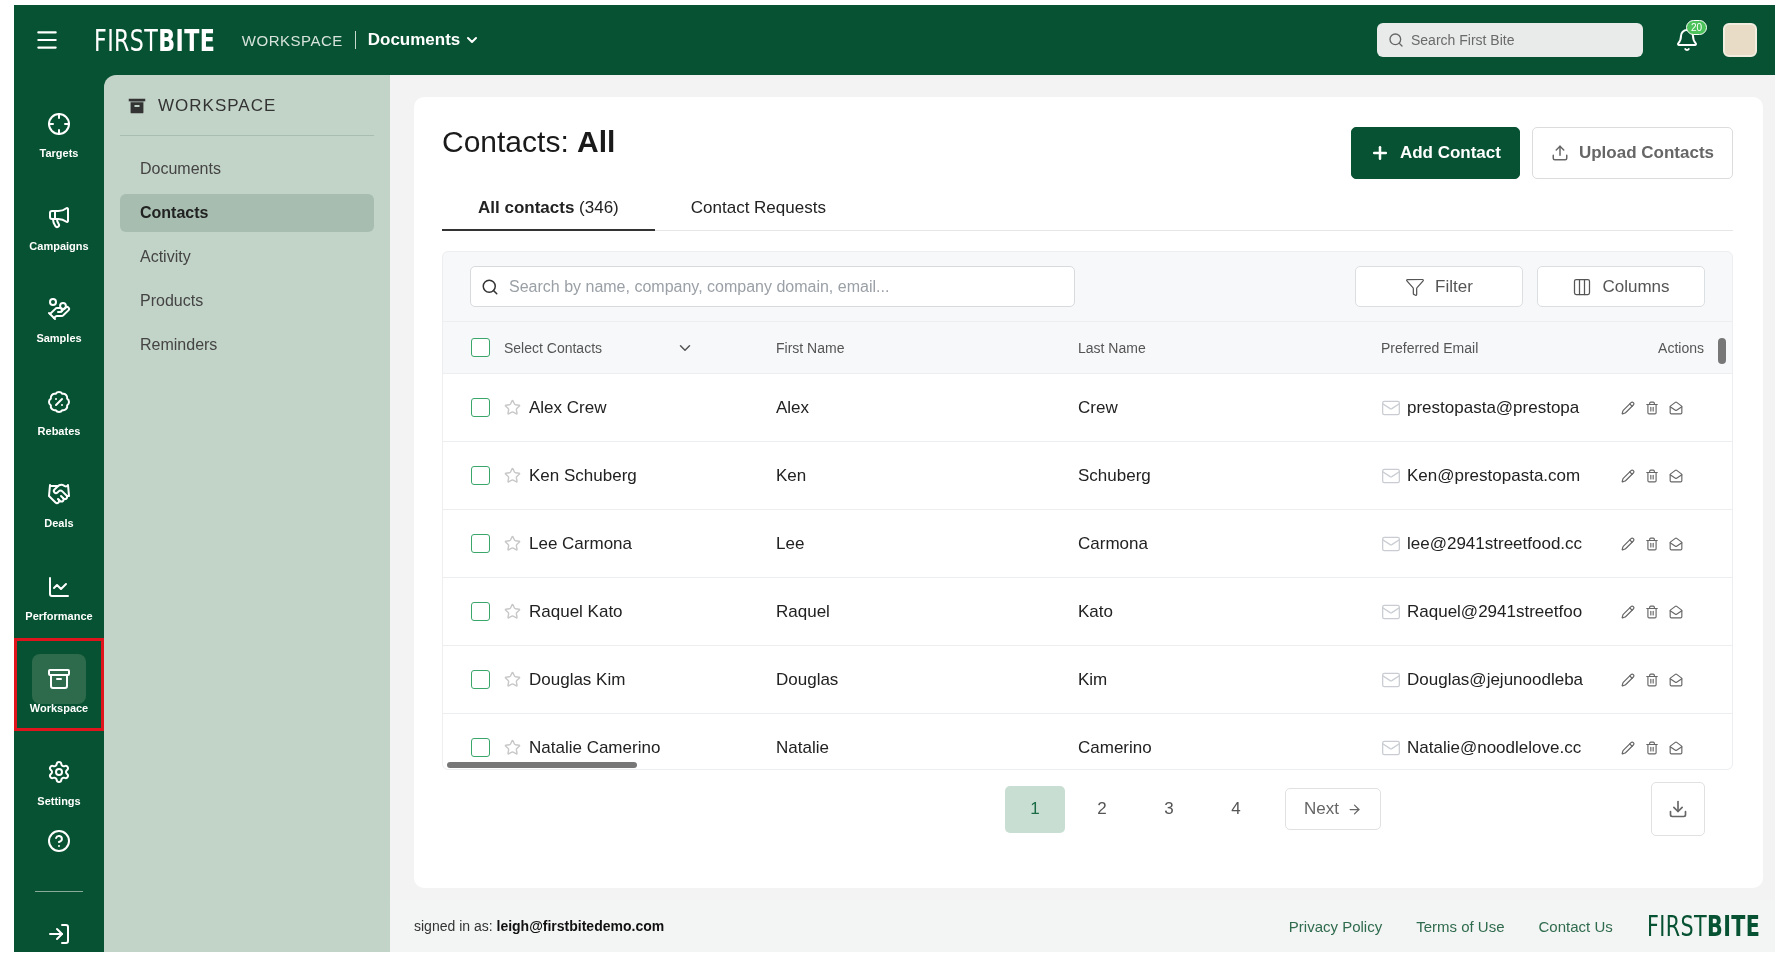 The height and width of the screenshot is (954, 1778). What do you see at coordinates (1621, 286) in the screenshot?
I see `columns-button: Columns` at bounding box center [1621, 286].